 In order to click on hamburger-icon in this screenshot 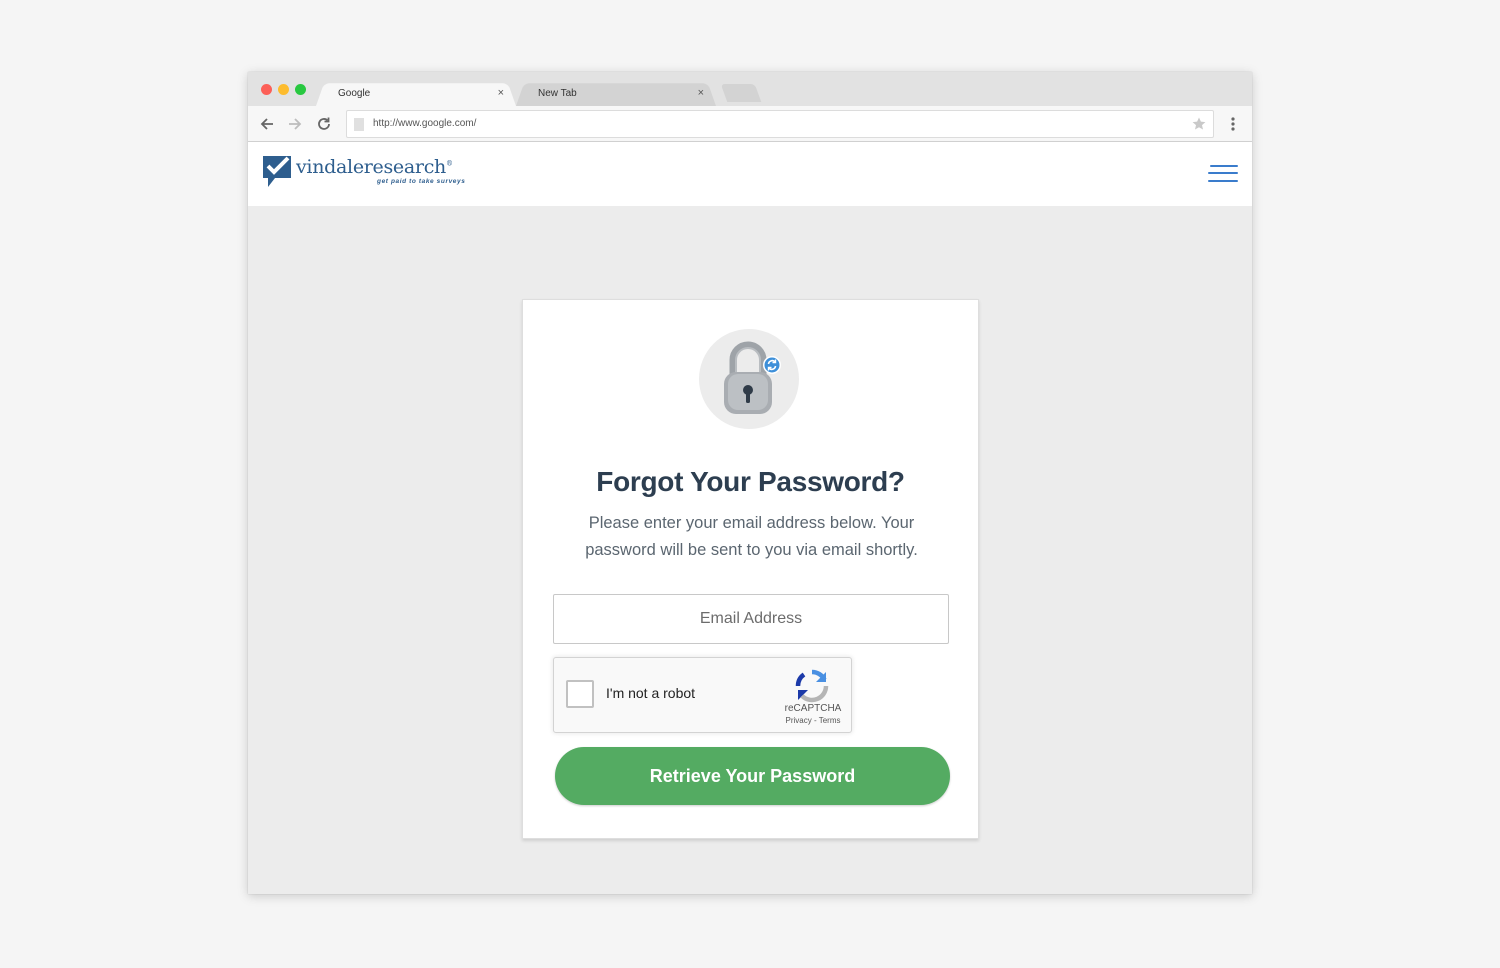, I will do `click(1222, 175)`.